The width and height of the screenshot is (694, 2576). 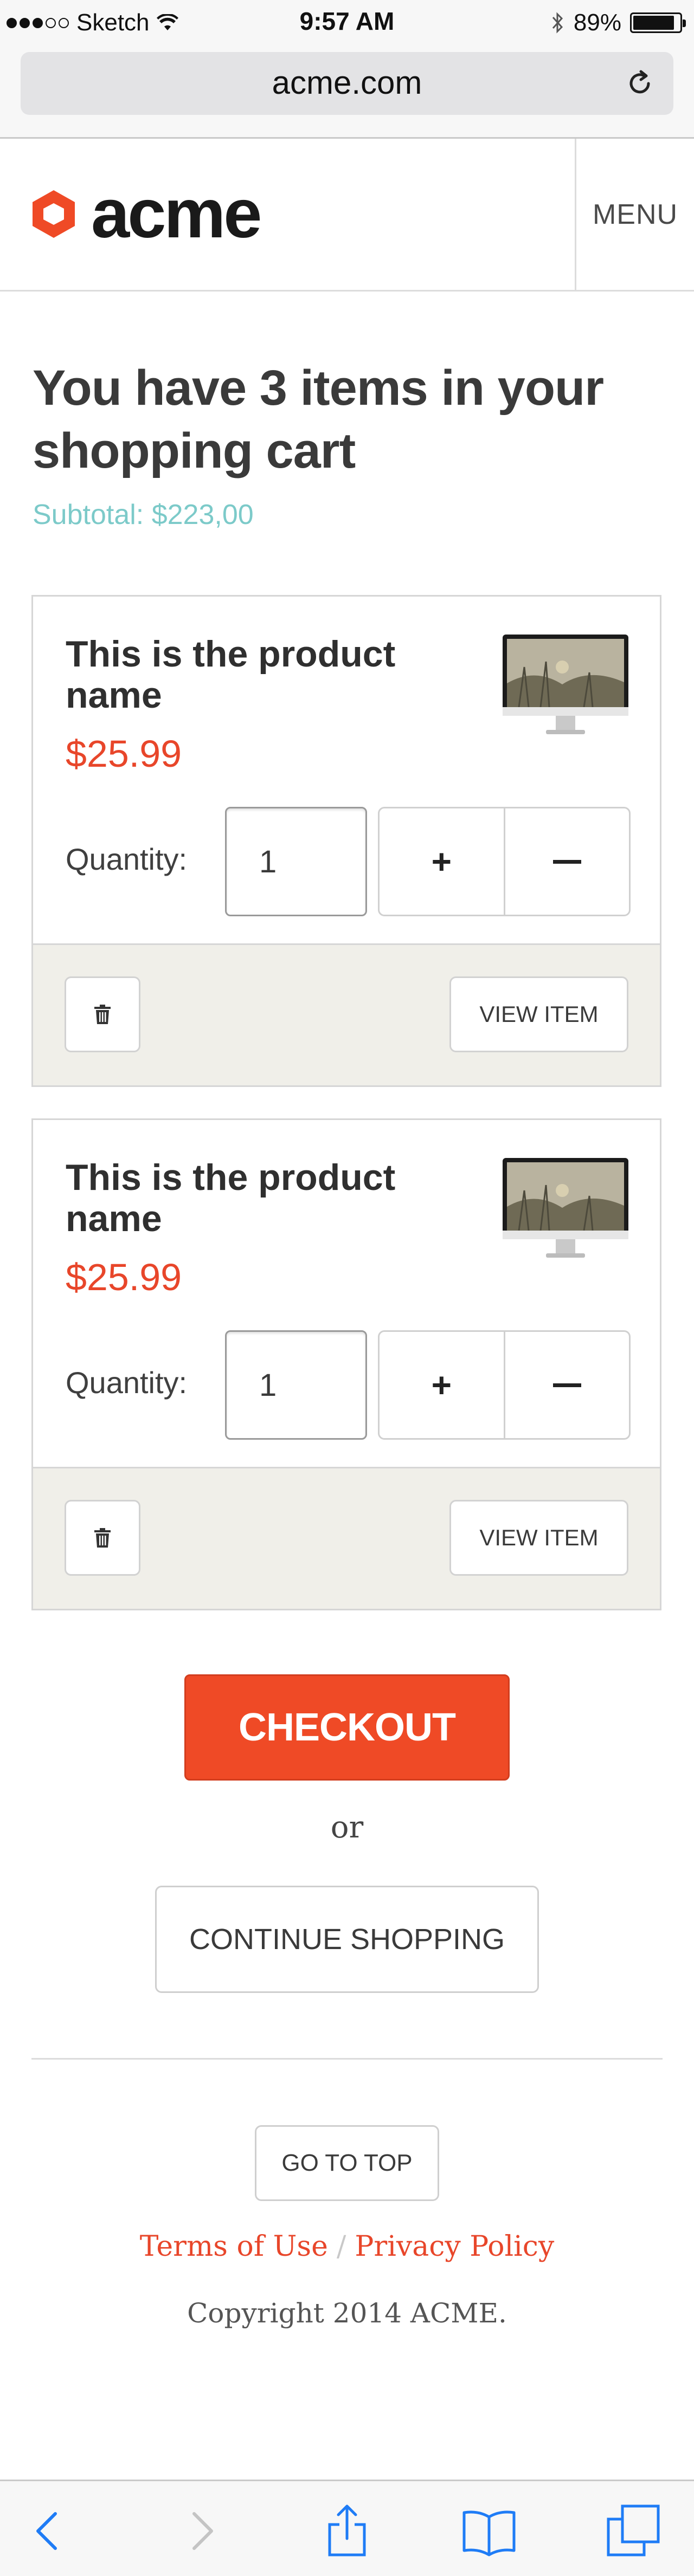 I want to click on checkout-button: CHECKOUT, so click(x=347, y=1727).